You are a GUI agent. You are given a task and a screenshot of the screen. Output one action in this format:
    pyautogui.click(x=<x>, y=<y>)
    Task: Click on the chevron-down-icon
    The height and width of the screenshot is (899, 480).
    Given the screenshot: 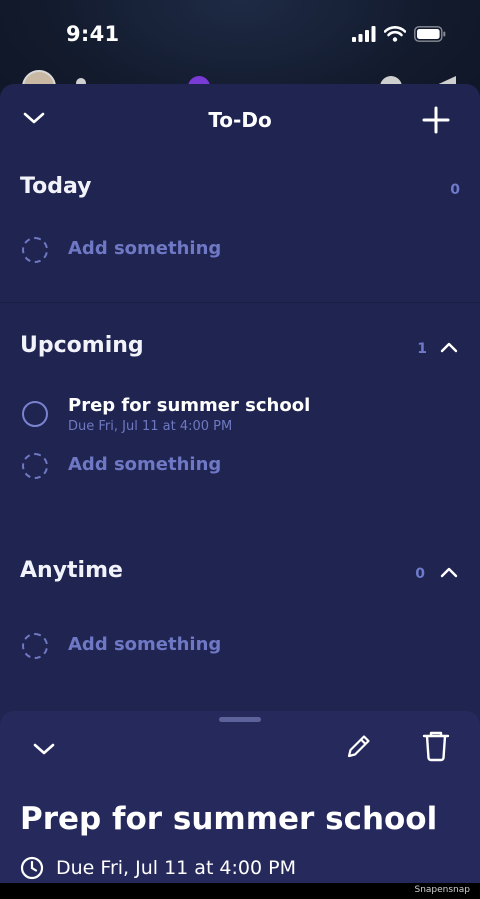 What is the action you would take?
    pyautogui.click(x=44, y=749)
    